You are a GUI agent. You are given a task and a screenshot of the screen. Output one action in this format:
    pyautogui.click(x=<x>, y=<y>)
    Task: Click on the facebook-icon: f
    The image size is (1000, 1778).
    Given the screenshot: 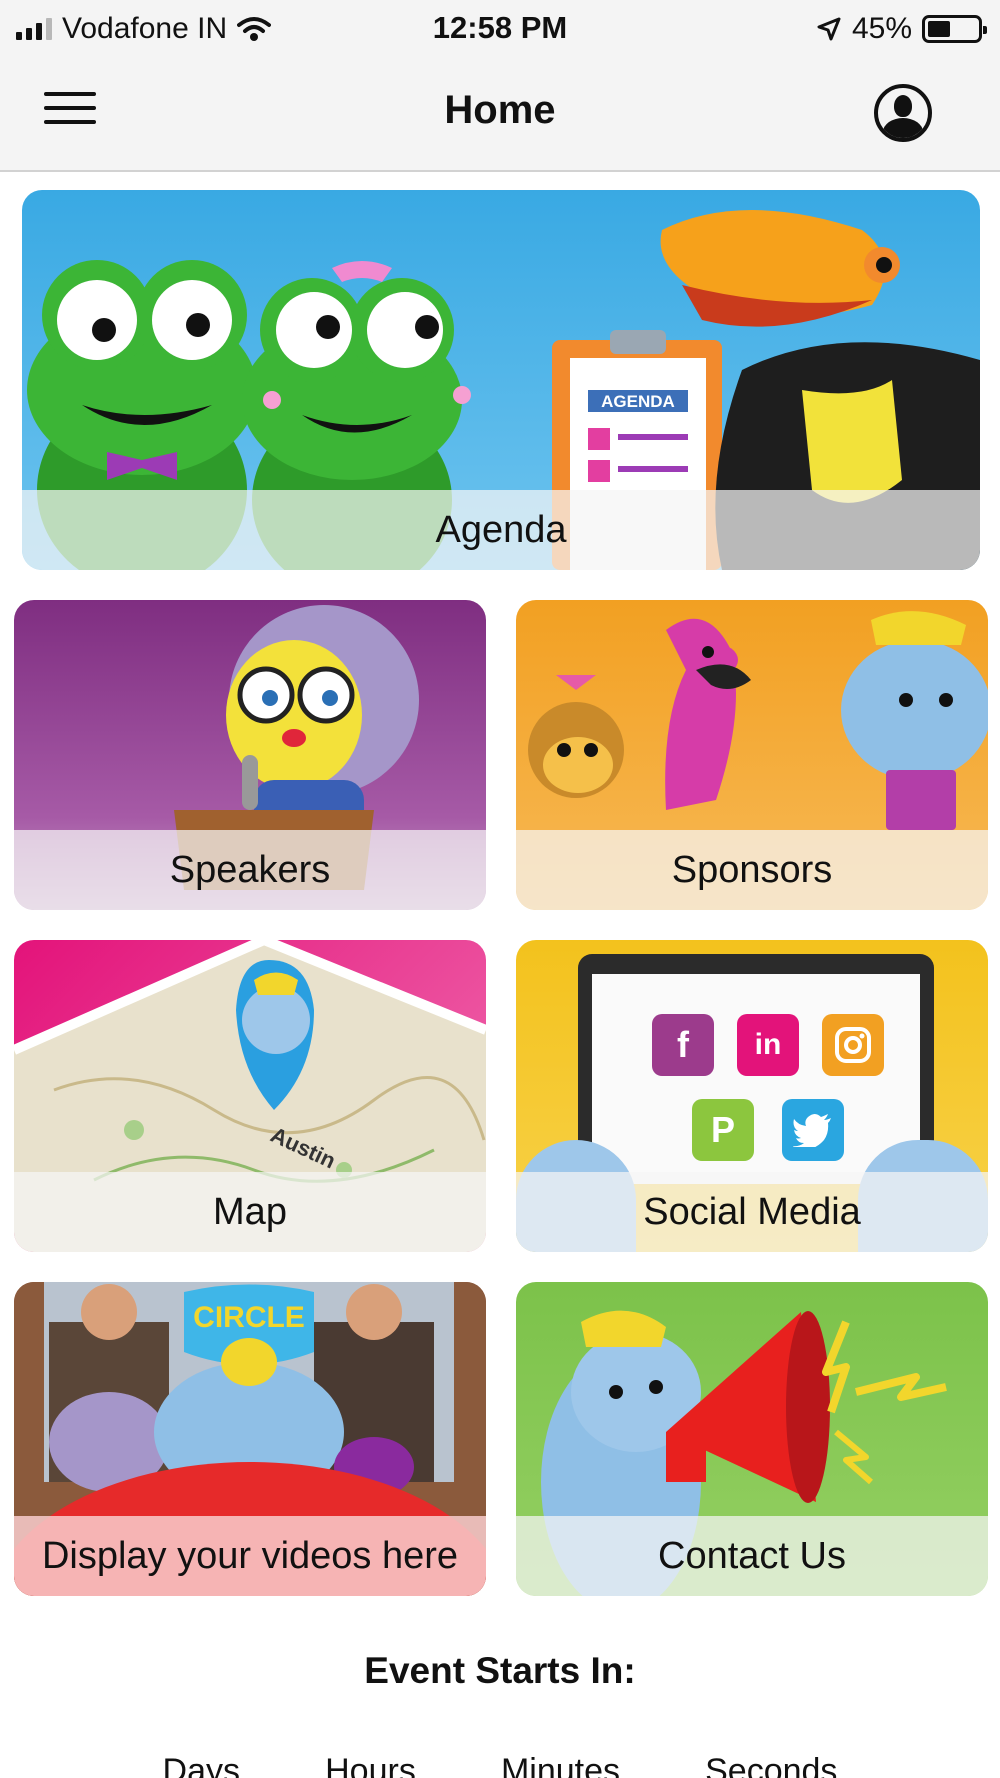 What is the action you would take?
    pyautogui.click(x=683, y=1045)
    